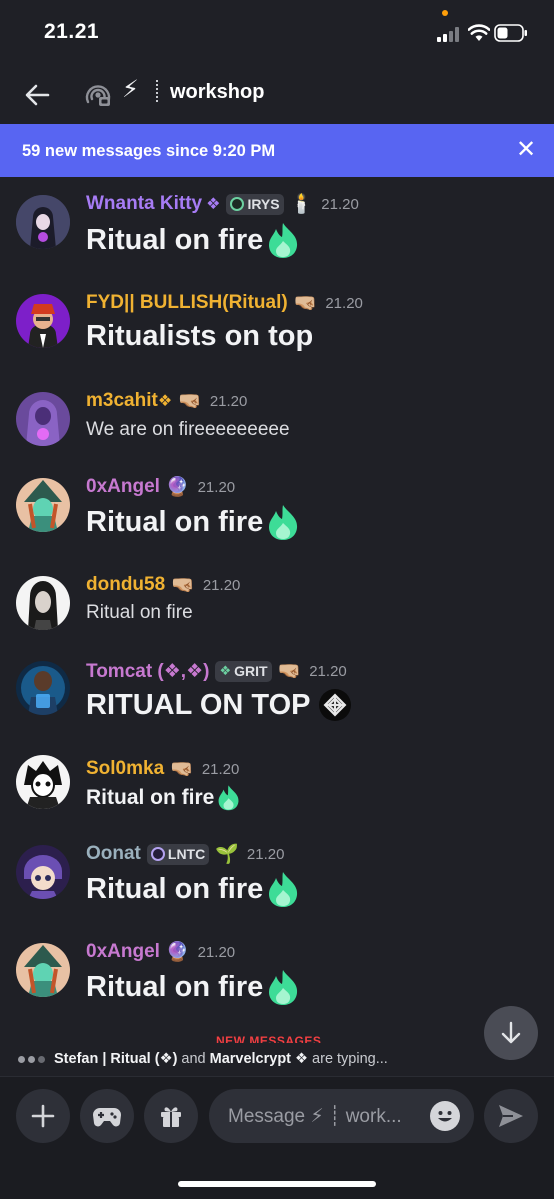 Image resolution: width=554 pixels, height=1199 pixels. I want to click on username: Wnanta Kitty, so click(144, 204).